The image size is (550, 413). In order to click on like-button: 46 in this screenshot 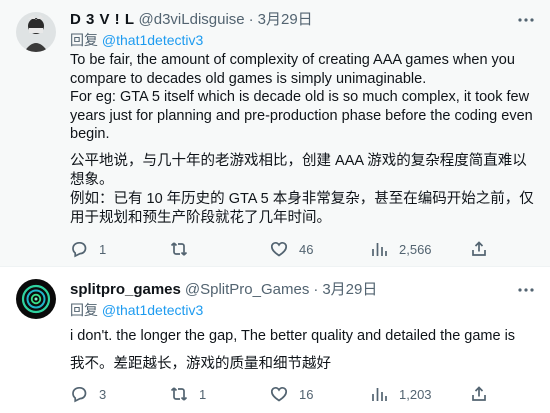, I will do `click(320, 249)`.